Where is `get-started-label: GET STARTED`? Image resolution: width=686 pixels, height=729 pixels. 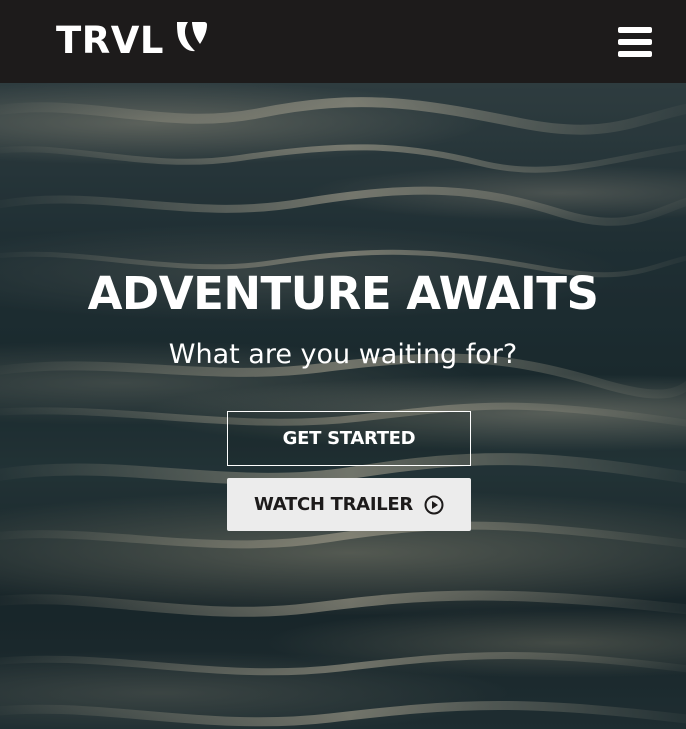
get-started-label: GET STARTED is located at coordinates (349, 438).